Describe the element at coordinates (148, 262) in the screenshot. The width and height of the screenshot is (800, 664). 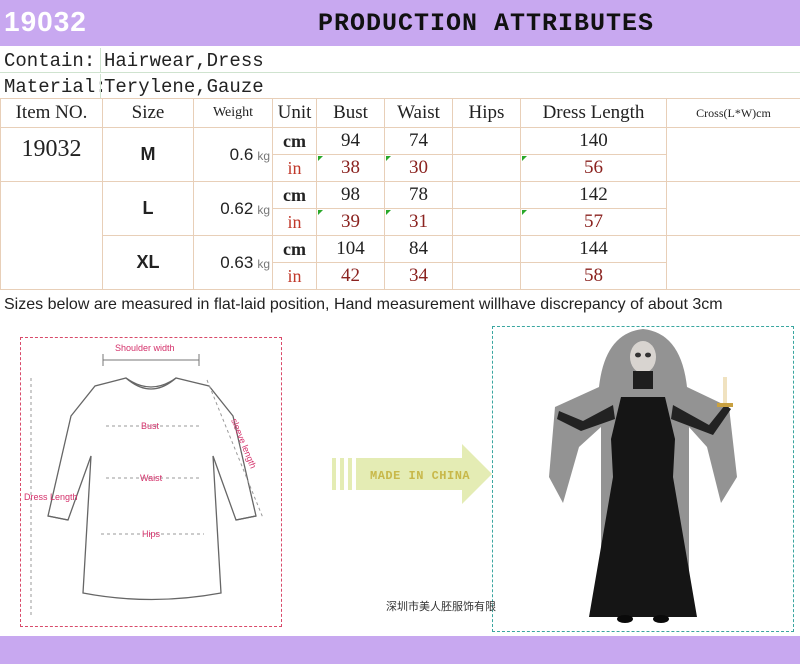
I see `size-cell: XL` at that location.